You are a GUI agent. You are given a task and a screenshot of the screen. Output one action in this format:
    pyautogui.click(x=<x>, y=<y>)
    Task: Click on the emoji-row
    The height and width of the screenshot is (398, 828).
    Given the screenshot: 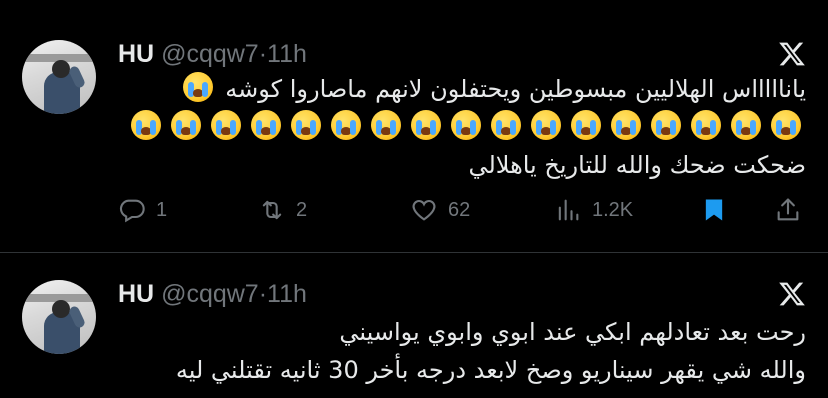 What is the action you would take?
    pyautogui.click(x=462, y=127)
    